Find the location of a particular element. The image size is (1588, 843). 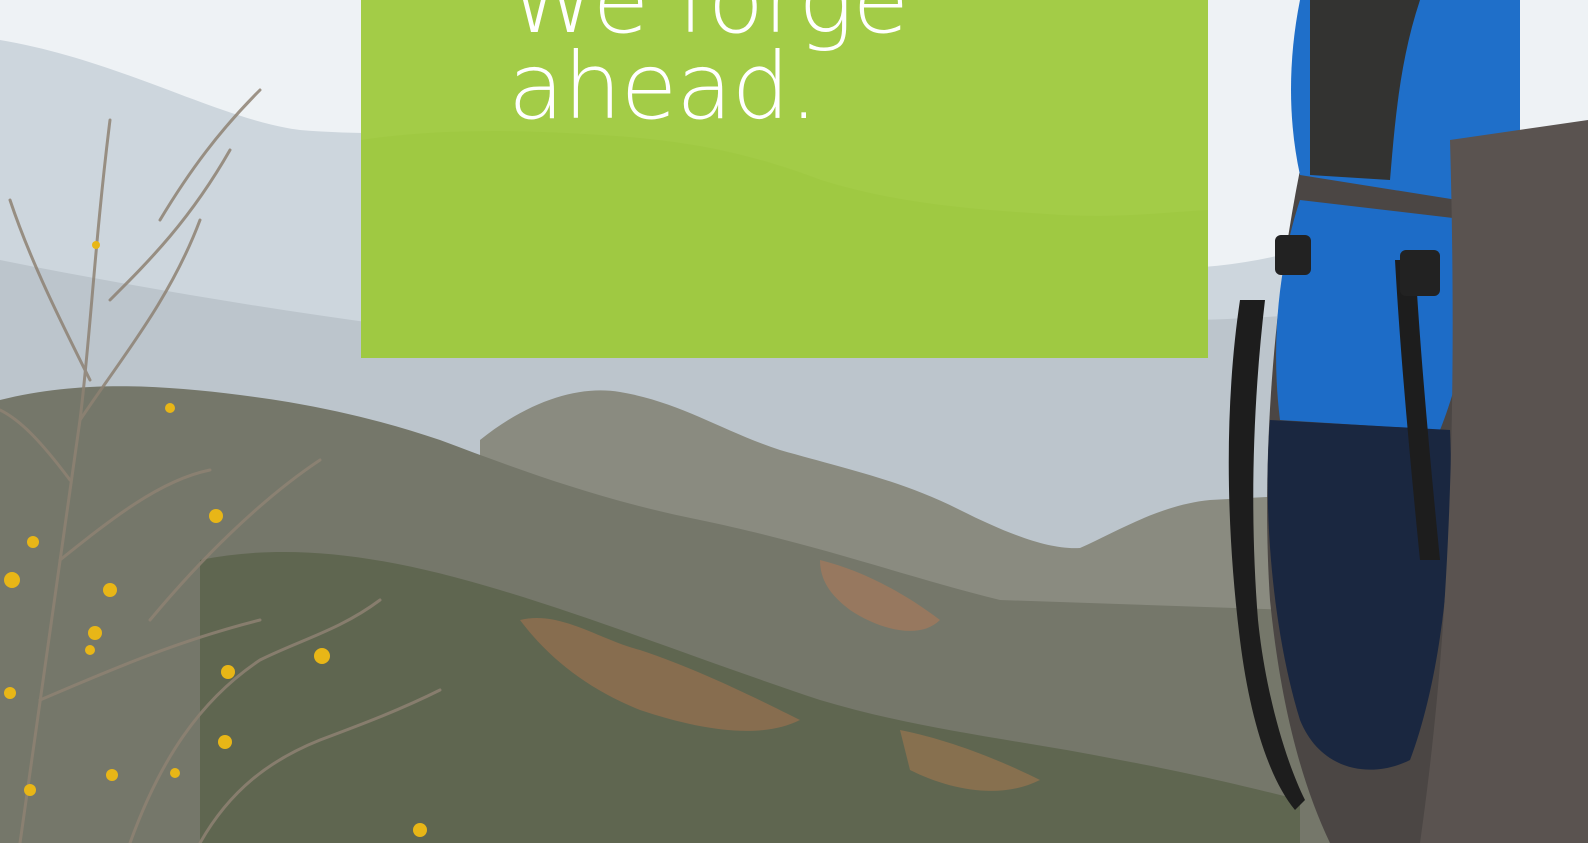

backpack-buckle is located at coordinates (1293, 255).